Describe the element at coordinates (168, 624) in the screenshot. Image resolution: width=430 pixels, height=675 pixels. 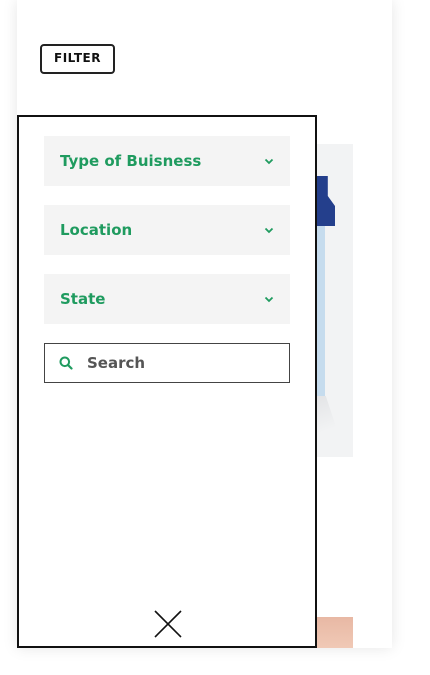
I see `close-icon` at that location.